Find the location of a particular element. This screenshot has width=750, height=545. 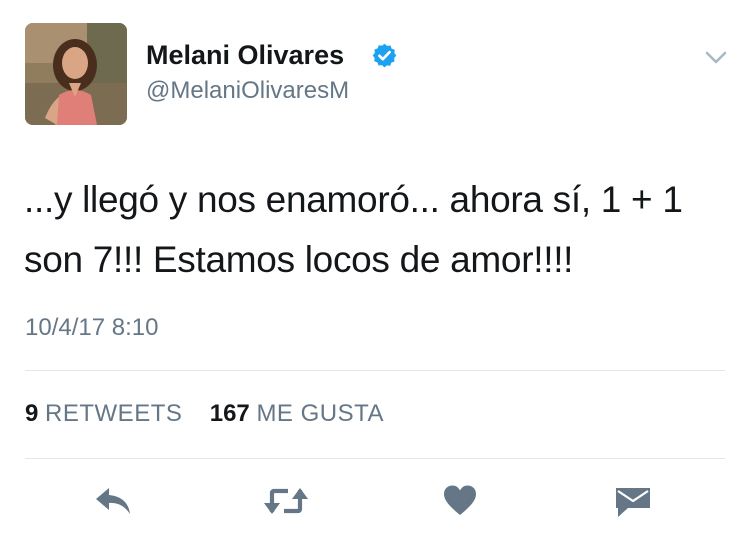

user-handle: @MelaniOlivaresM is located at coordinates (247, 91).